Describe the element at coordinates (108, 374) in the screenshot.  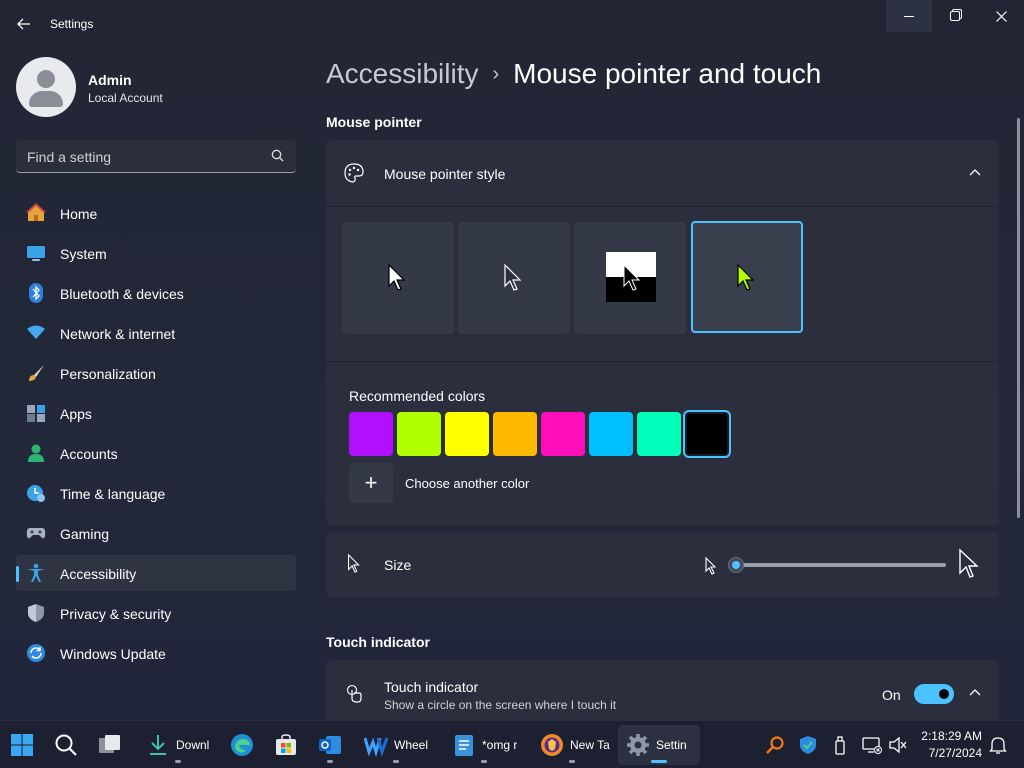
I see `sidebar-item-label: Personalization` at that location.